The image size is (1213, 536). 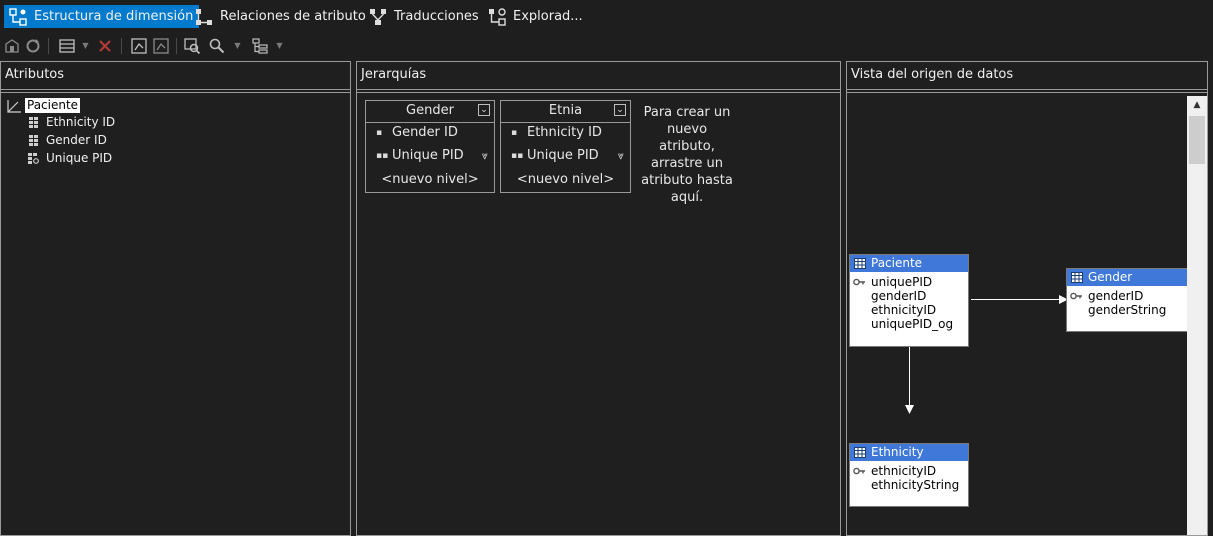 I want to click on browser-icon, so click(x=497, y=16).